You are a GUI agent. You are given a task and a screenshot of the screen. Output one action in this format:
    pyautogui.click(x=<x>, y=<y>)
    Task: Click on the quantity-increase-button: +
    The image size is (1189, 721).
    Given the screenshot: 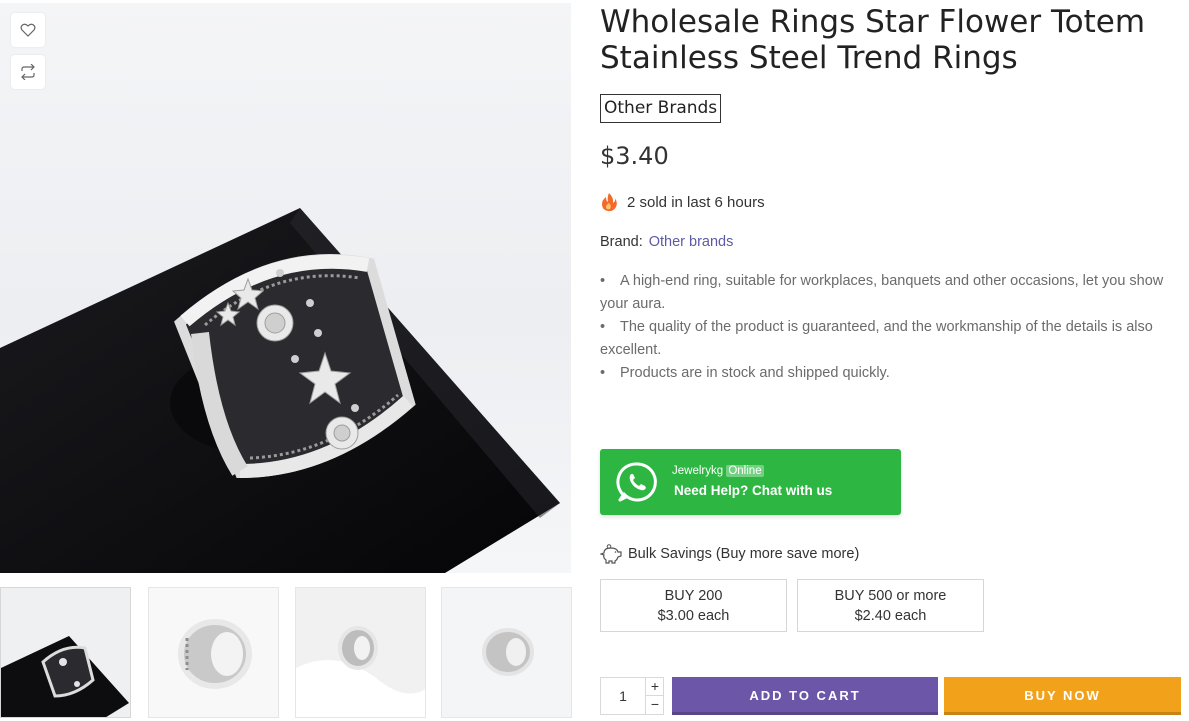 What is the action you would take?
    pyautogui.click(x=654, y=687)
    